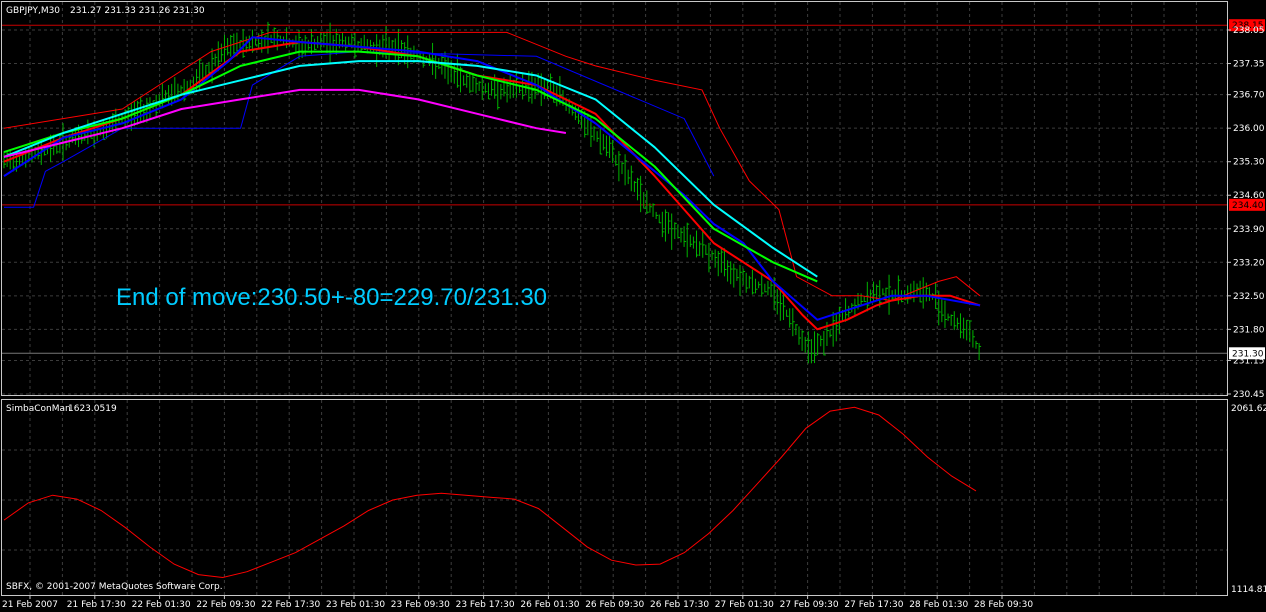 The height and width of the screenshot is (612, 1266). I want to click on y-tick-label: 237.35, so click(1249, 65).